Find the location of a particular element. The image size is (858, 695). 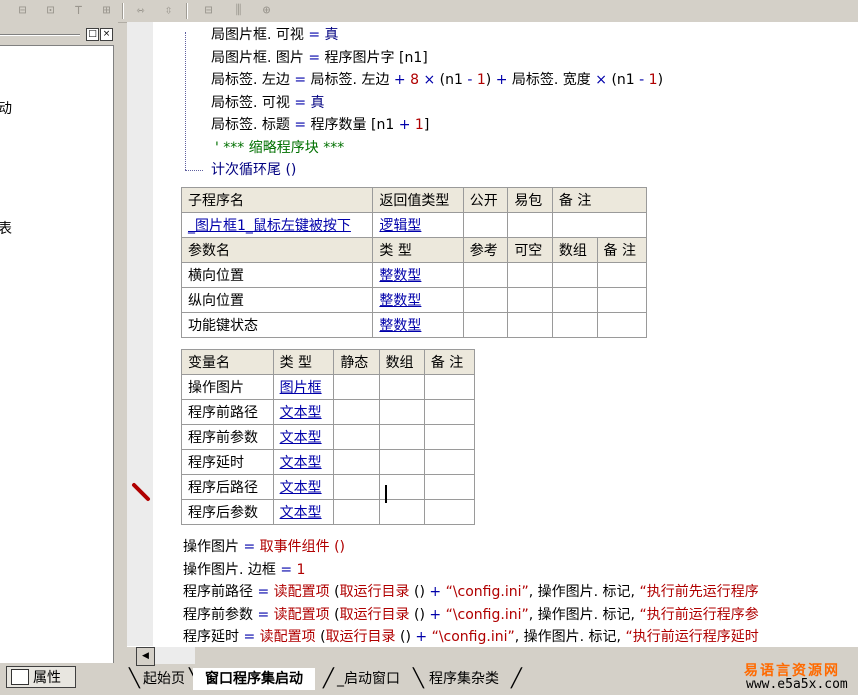

table-header-cell: 变量名 is located at coordinates (227, 362).